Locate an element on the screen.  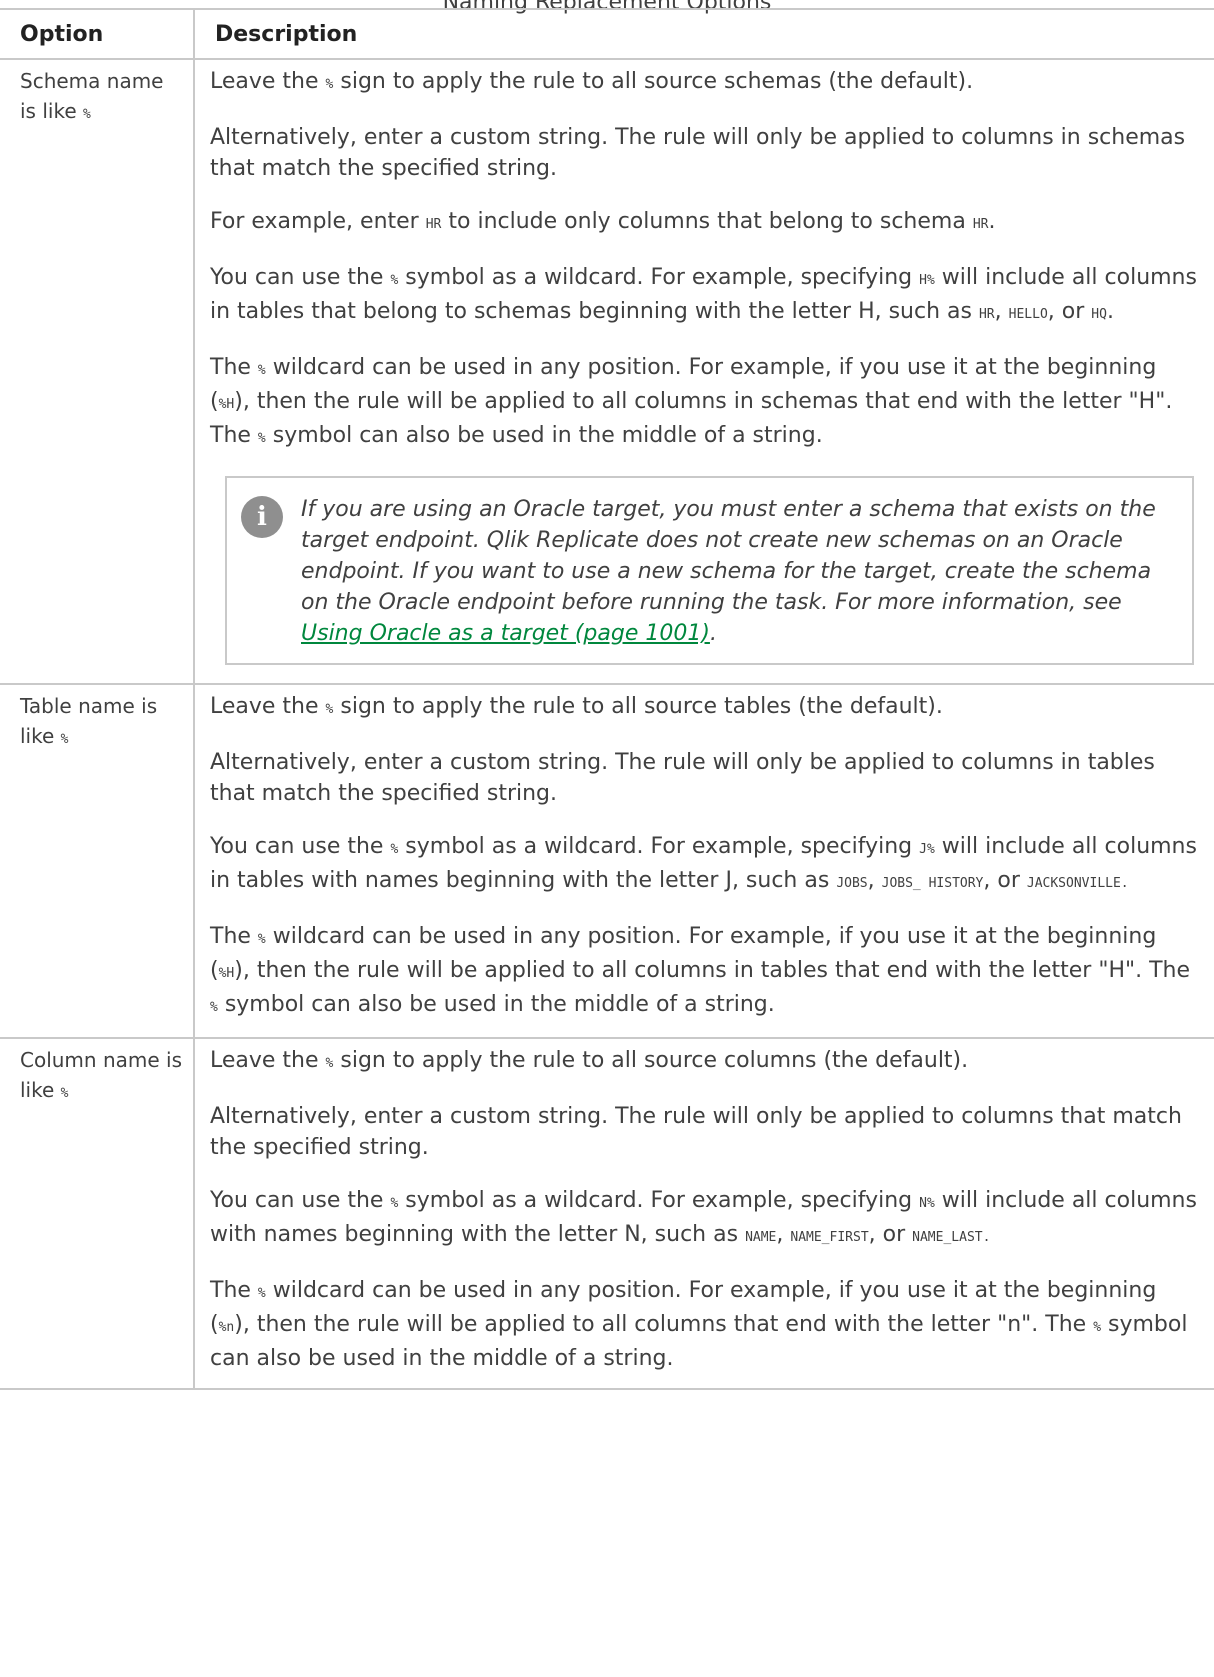
option-table: Table name is like % is located at coordinates (97, 861).